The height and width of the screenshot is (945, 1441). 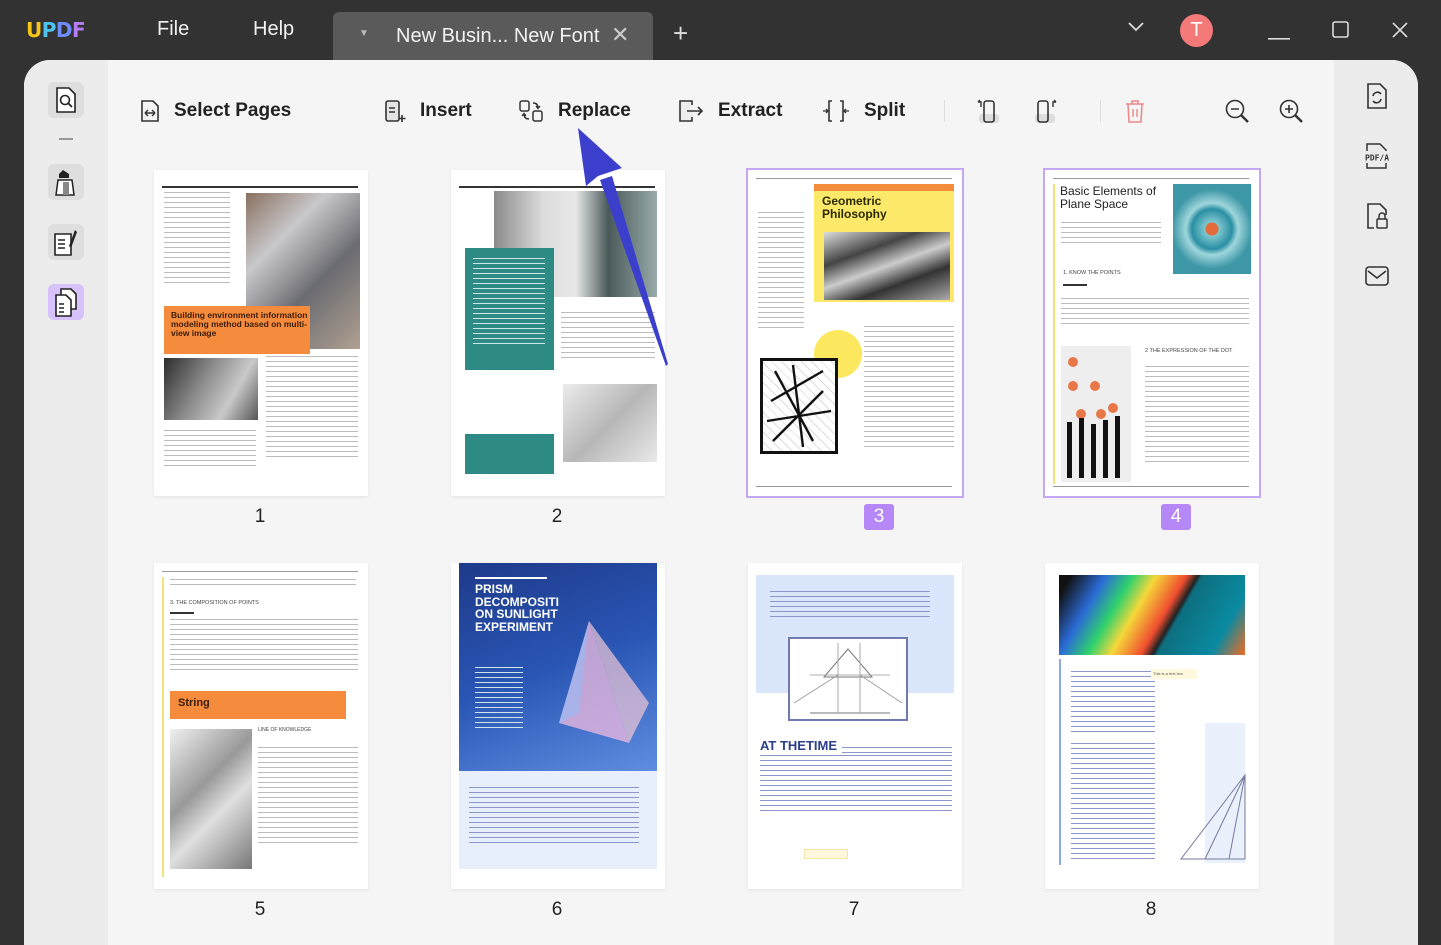 I want to click on close-window-button, so click(x=1400, y=32).